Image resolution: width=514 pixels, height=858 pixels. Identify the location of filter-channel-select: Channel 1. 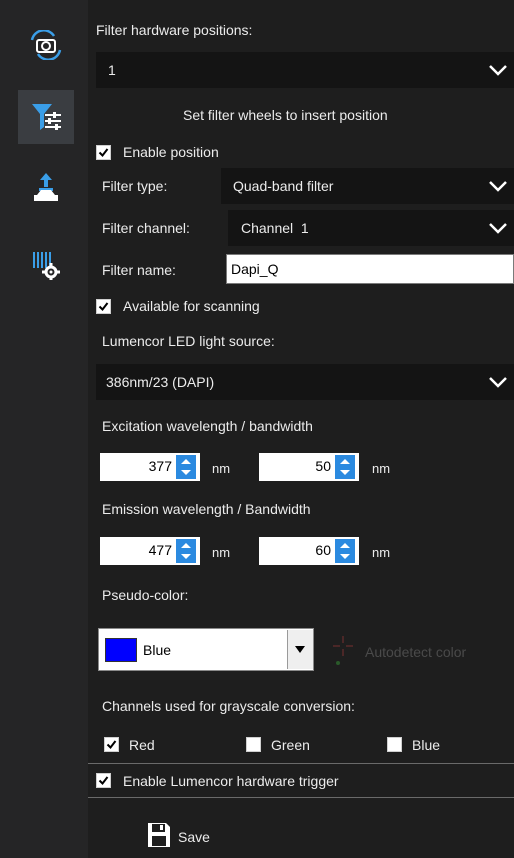
(371, 228).